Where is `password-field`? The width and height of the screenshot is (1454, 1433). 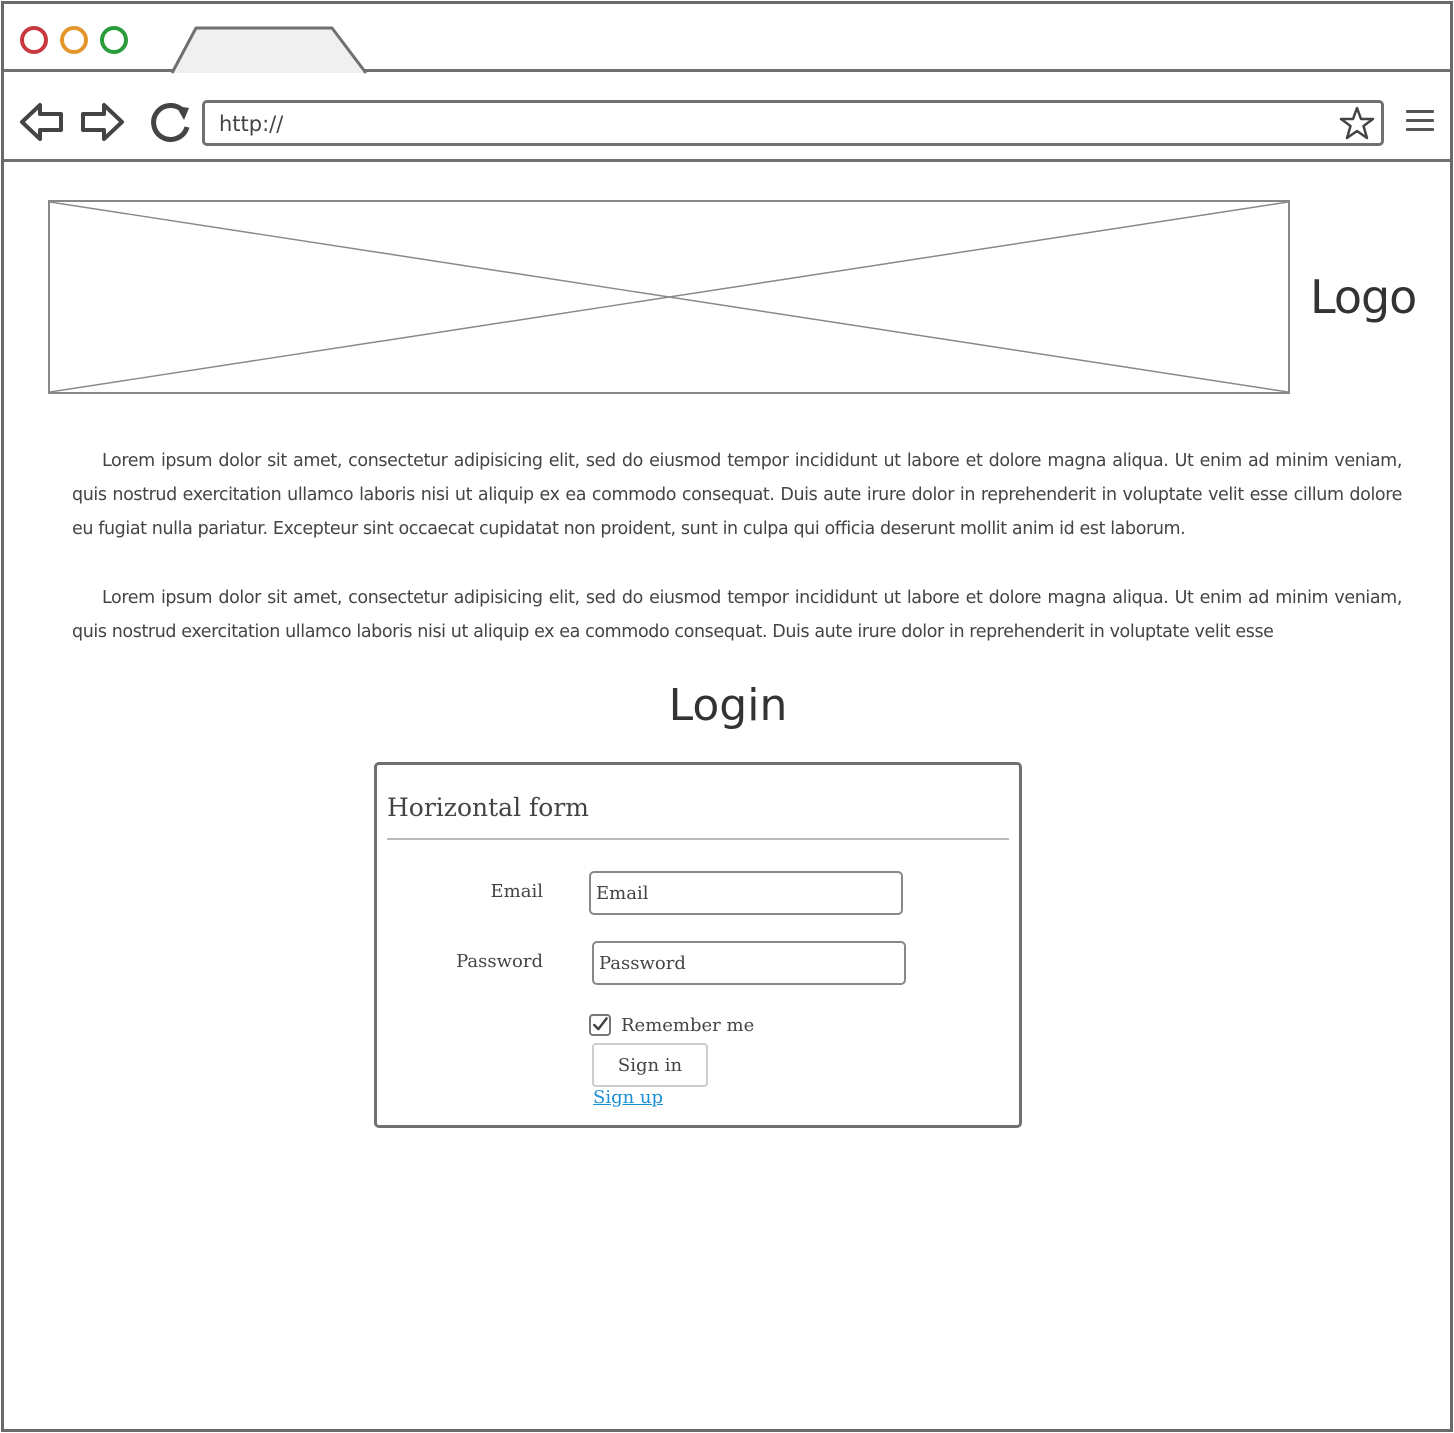
password-field is located at coordinates (749, 963).